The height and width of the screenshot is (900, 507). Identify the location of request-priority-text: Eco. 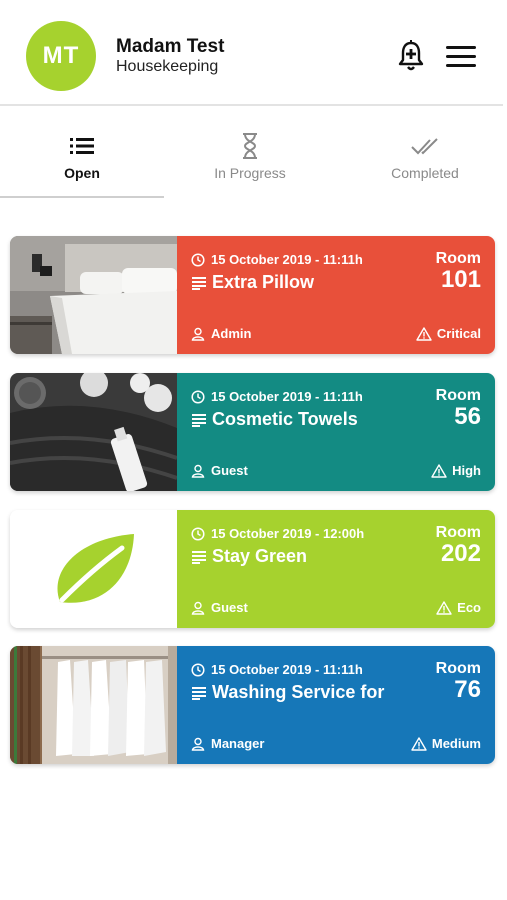
(469, 607).